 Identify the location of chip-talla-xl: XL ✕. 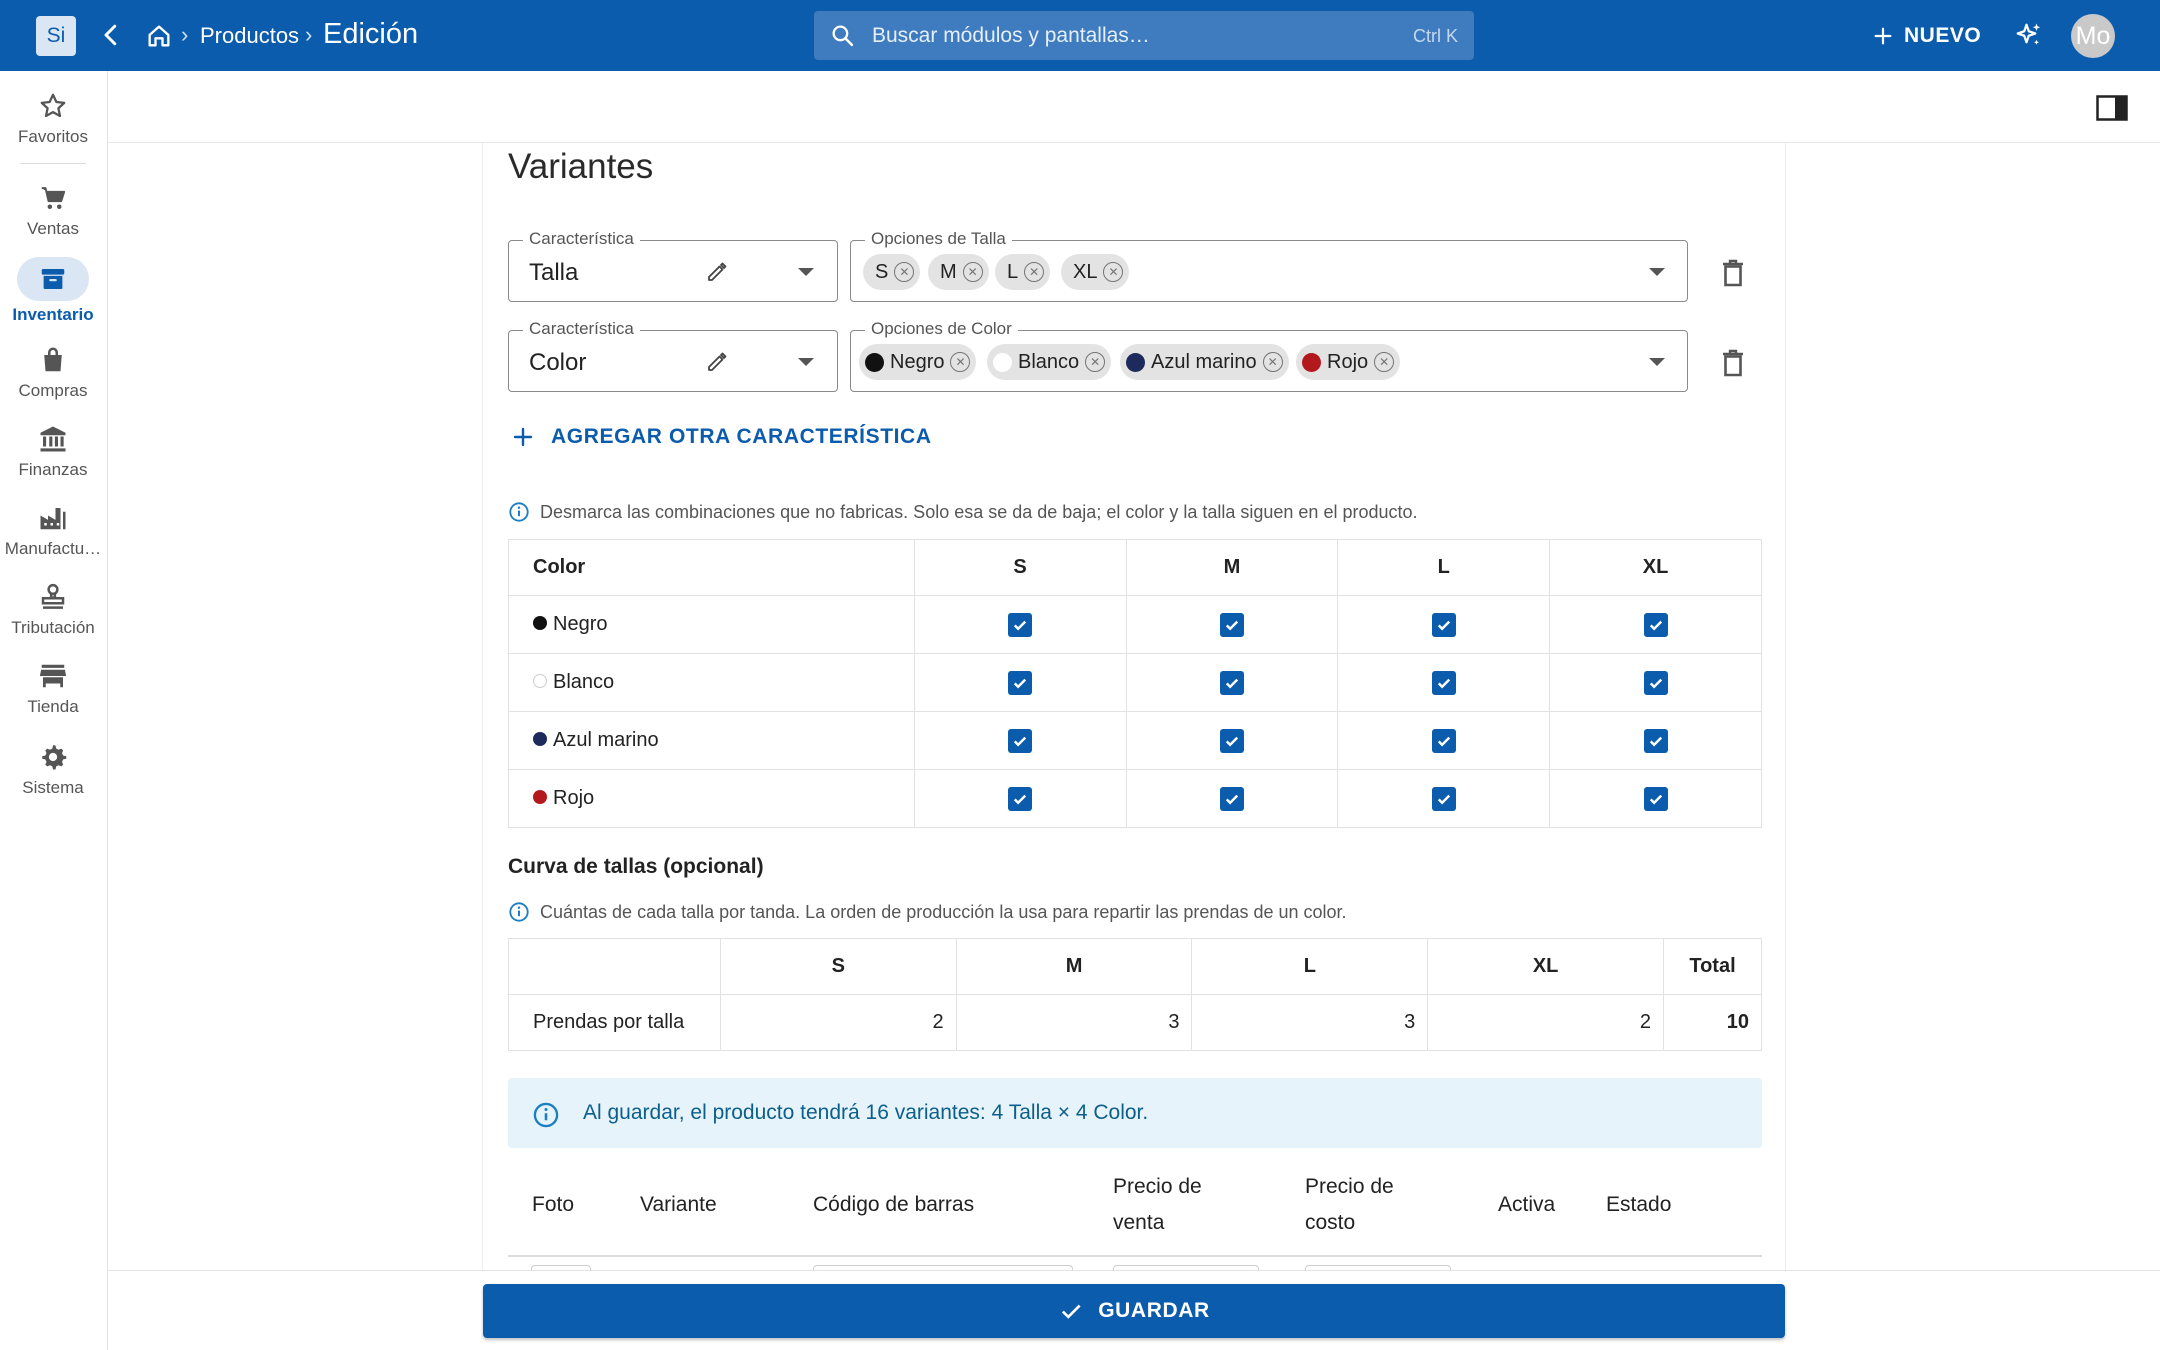
(1095, 272).